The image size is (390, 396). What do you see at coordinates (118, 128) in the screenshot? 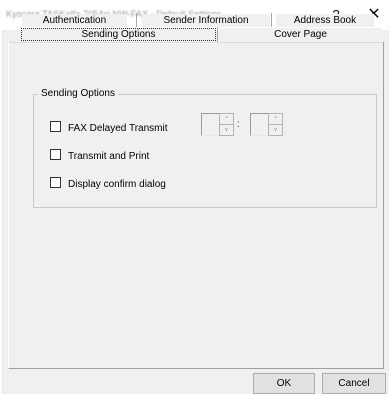
I see `fax-delayed-transmit-label: FAX Delayed Transmit` at bounding box center [118, 128].